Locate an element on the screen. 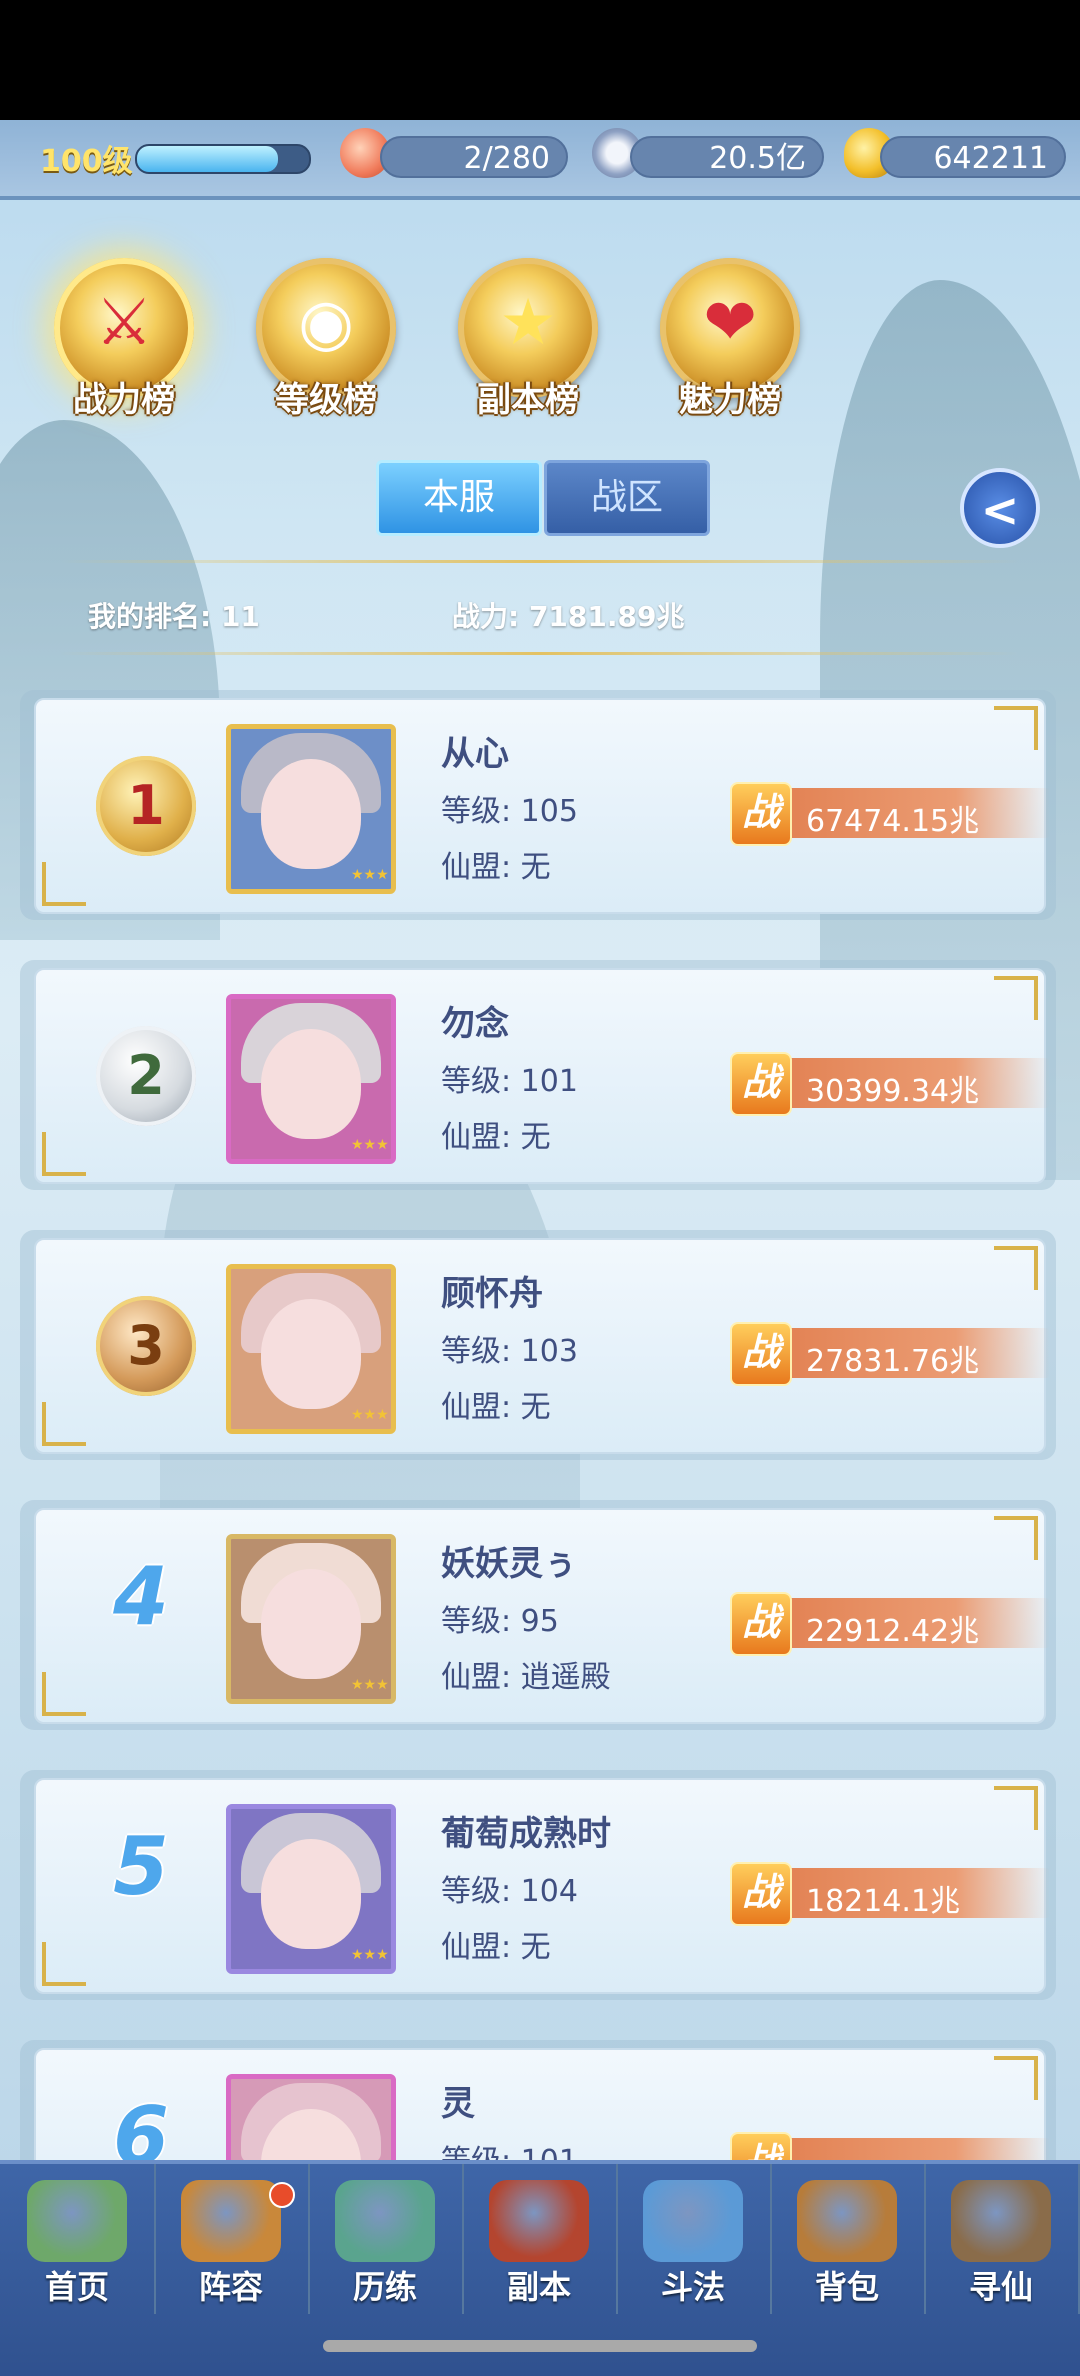  player-level: 等级: 95 is located at coordinates (500, 1621).